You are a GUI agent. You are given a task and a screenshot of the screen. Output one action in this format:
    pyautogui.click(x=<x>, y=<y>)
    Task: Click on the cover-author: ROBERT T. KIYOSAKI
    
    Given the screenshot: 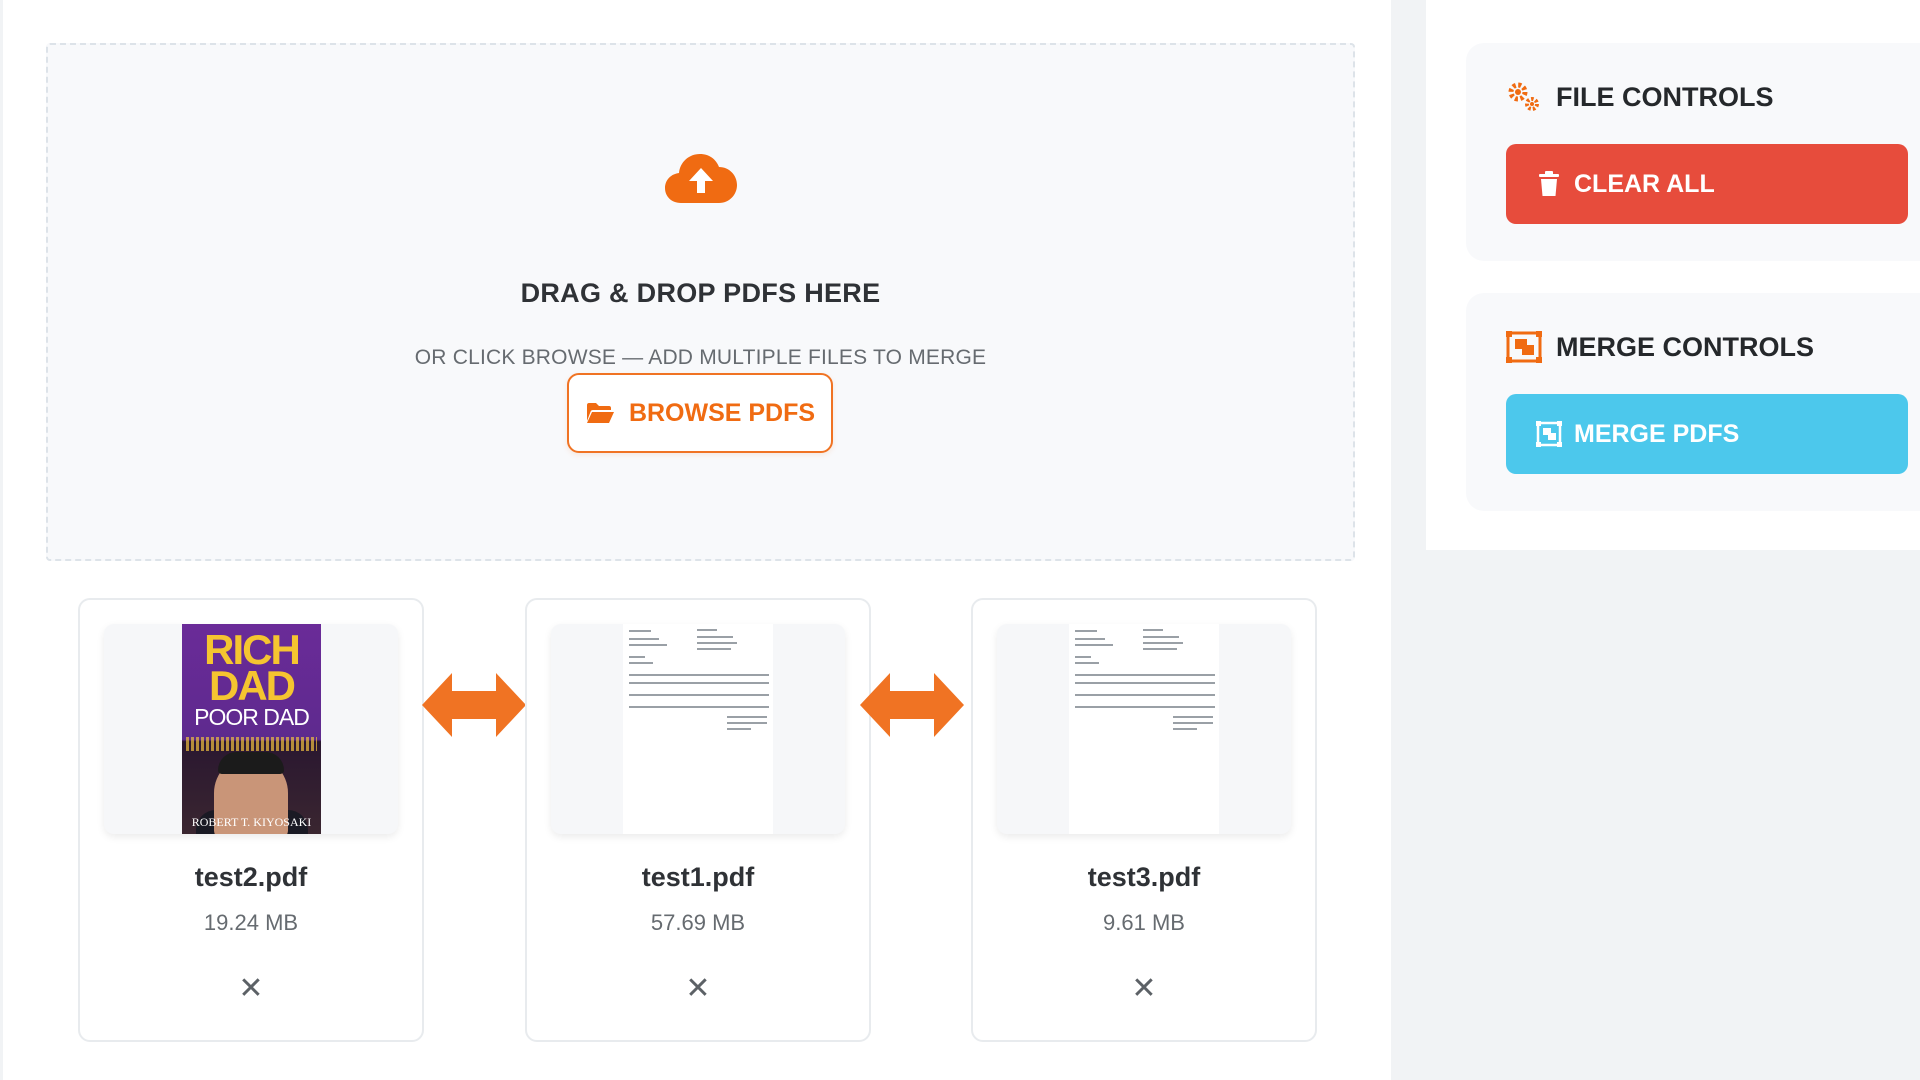 What is the action you would take?
    pyautogui.click(x=251, y=822)
    